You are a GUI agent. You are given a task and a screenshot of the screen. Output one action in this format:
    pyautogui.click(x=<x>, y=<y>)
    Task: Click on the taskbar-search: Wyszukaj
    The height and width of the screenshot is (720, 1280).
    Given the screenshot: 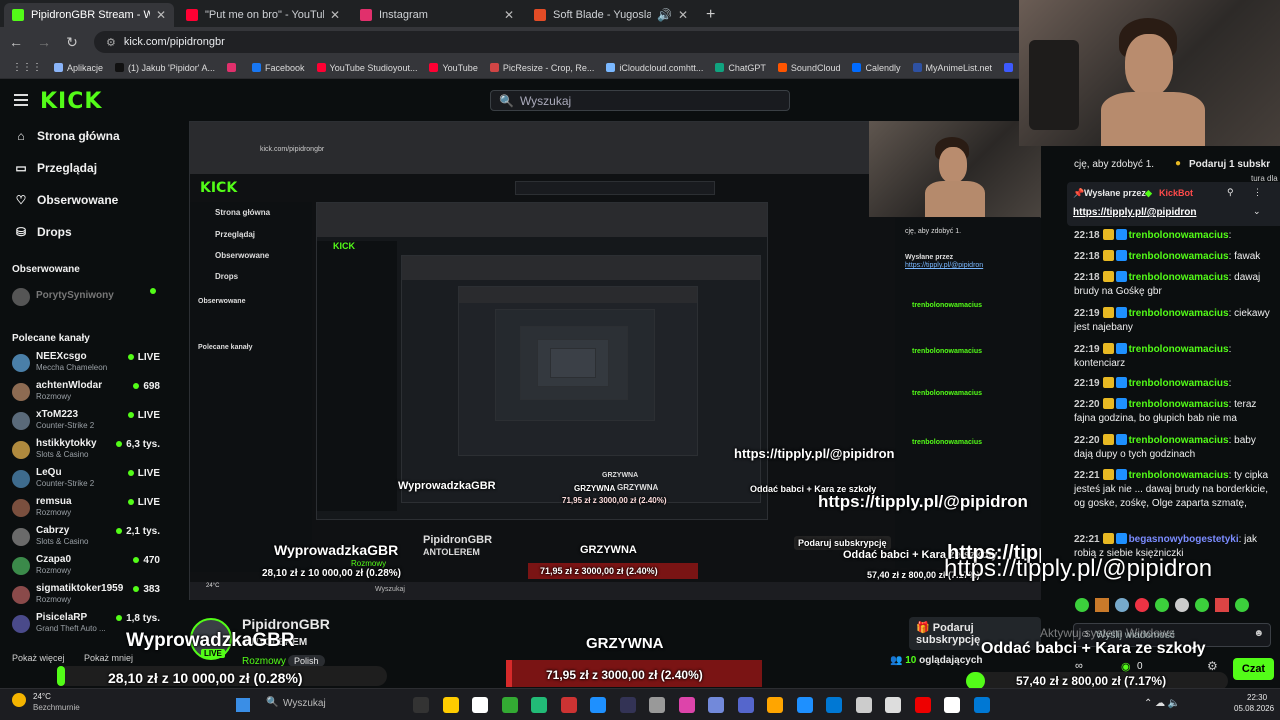 What is the action you would take?
    pyautogui.click(x=304, y=703)
    